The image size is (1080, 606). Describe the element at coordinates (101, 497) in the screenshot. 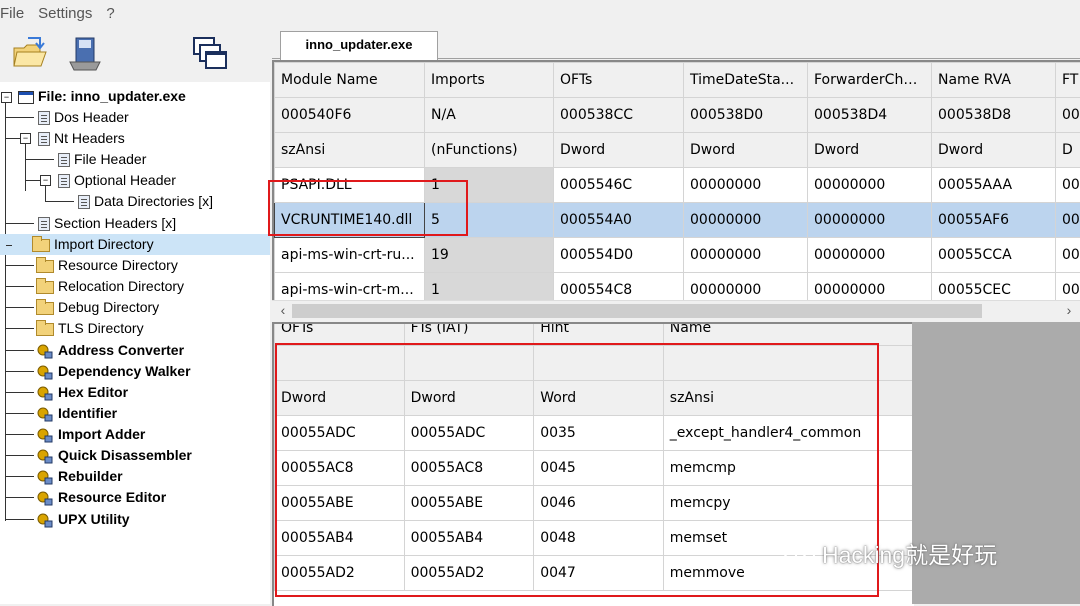

I see `tree-item-resource-editor: Resource Editor` at that location.